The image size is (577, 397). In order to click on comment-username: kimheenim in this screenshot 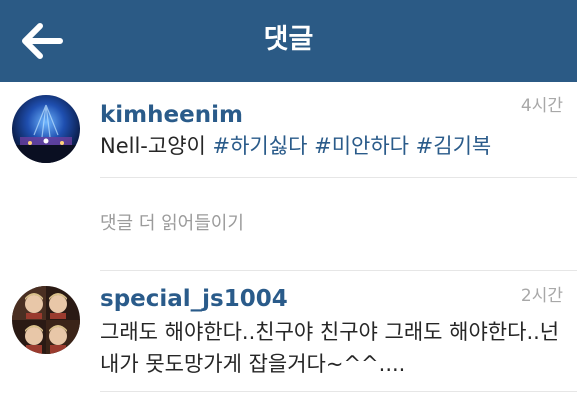, I will do `click(171, 115)`.